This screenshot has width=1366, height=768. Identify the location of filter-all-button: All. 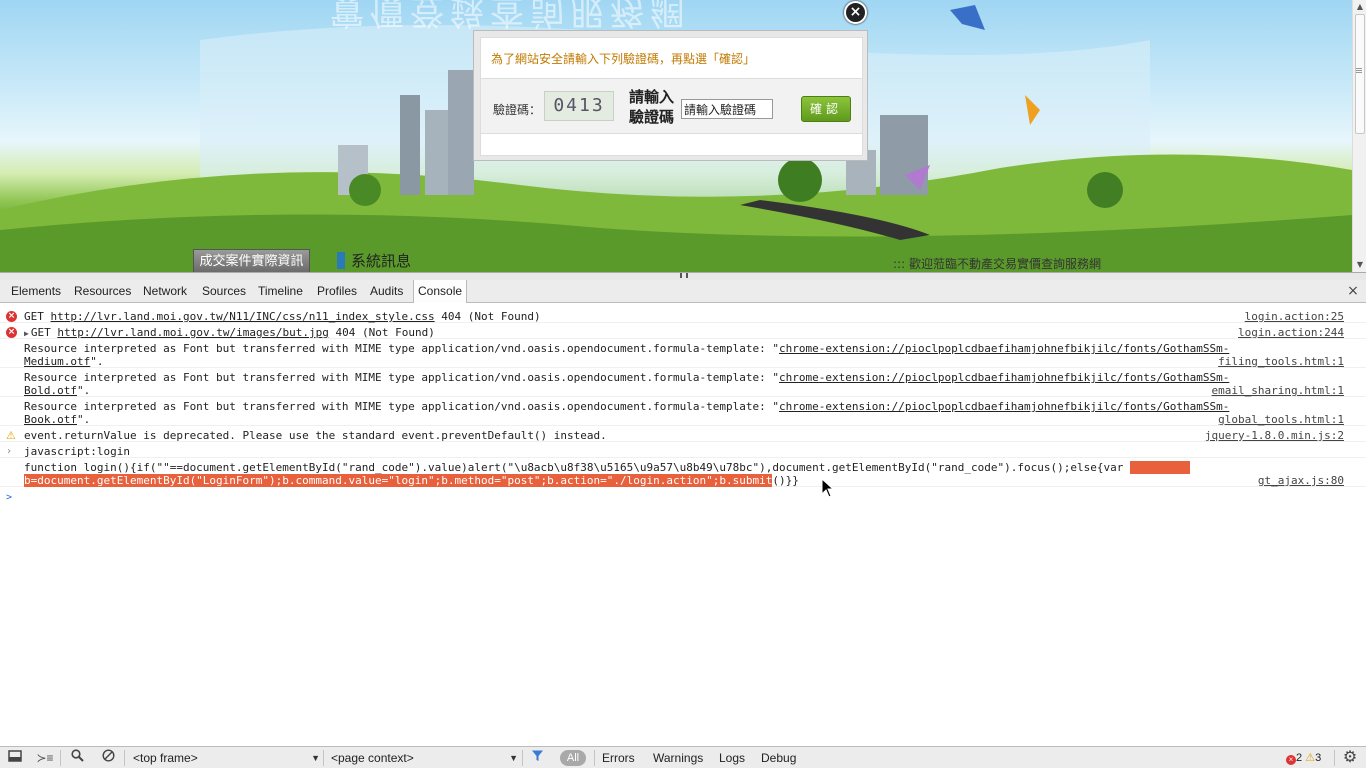
(573, 758).